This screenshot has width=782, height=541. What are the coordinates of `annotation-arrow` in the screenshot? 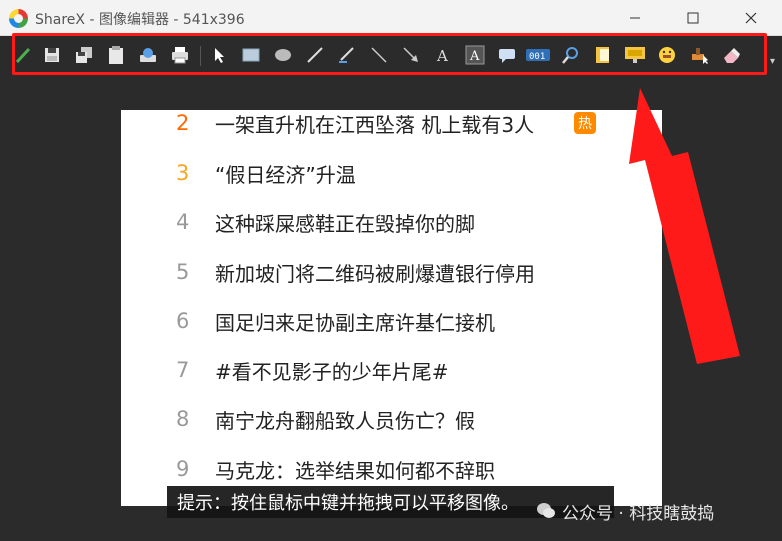 It's located at (684, 226).